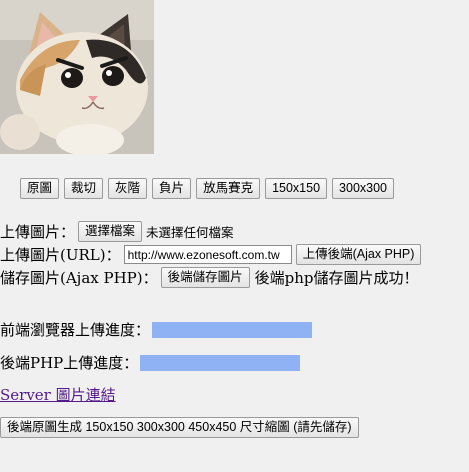 This screenshot has height=472, width=469. I want to click on mosaic-button: 放馬賽克, so click(228, 188).